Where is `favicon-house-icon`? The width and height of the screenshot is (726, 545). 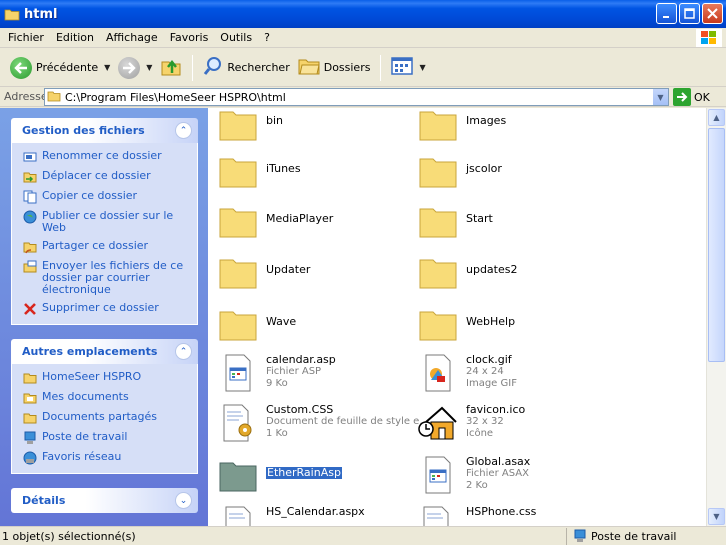 favicon-house-icon is located at coordinates (438, 423).